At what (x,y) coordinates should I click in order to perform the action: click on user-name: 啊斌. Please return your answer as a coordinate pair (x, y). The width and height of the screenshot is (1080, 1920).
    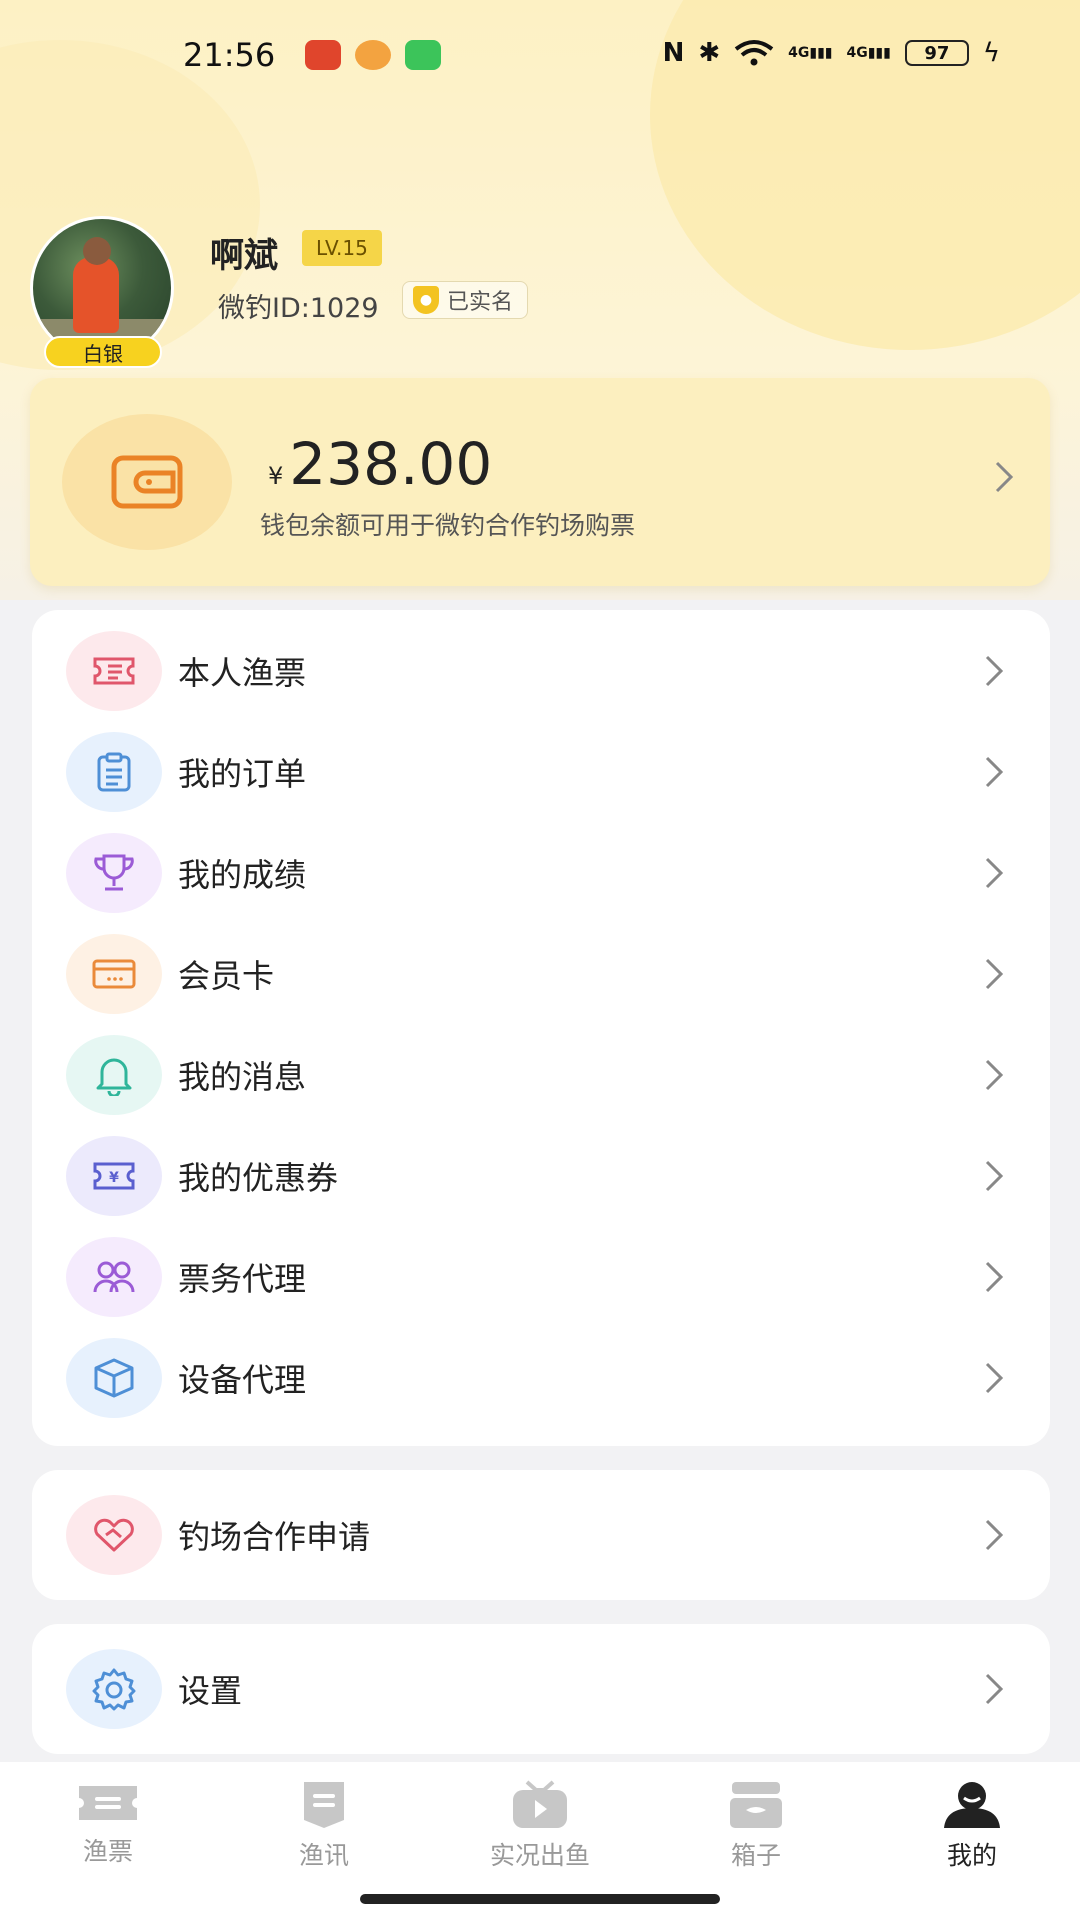
    Looking at the image, I should click on (244, 256).